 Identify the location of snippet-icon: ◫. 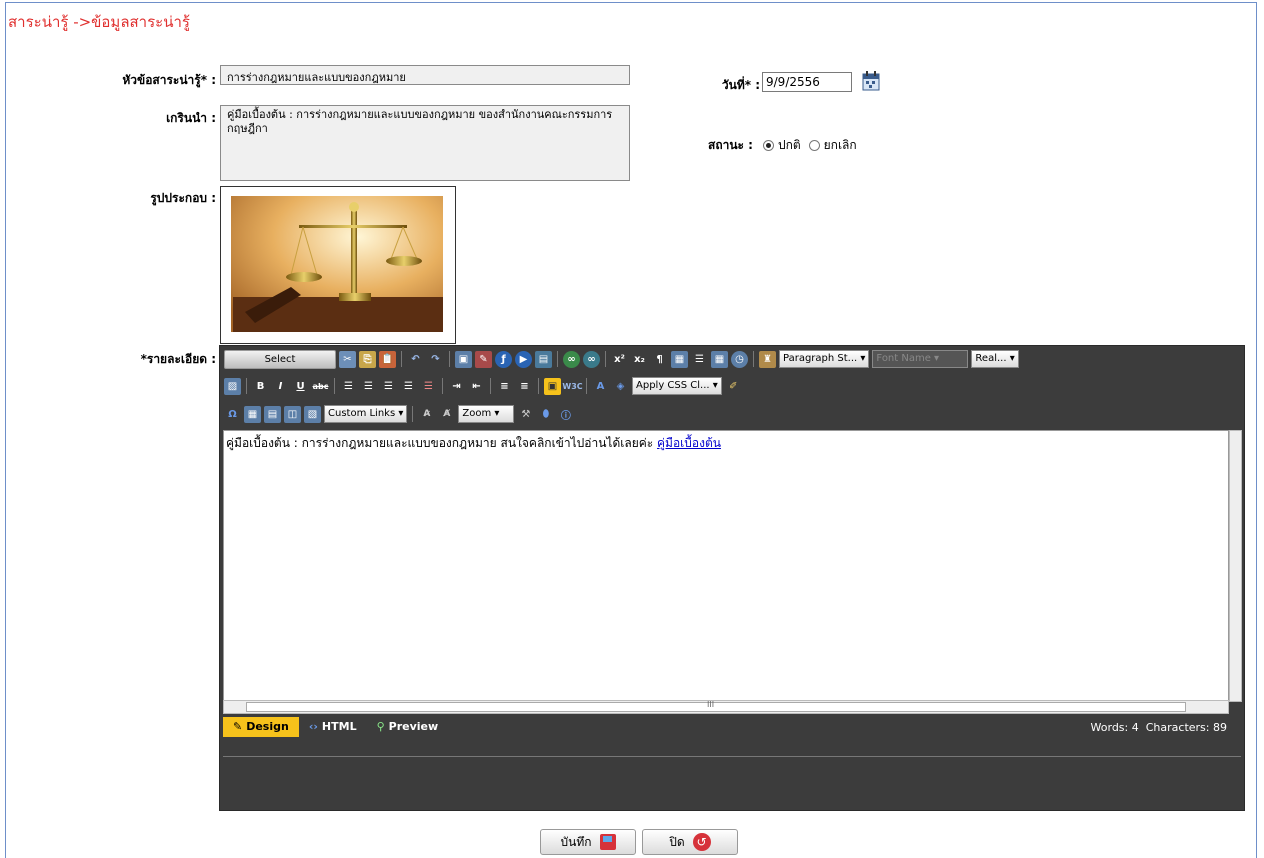
(292, 414).